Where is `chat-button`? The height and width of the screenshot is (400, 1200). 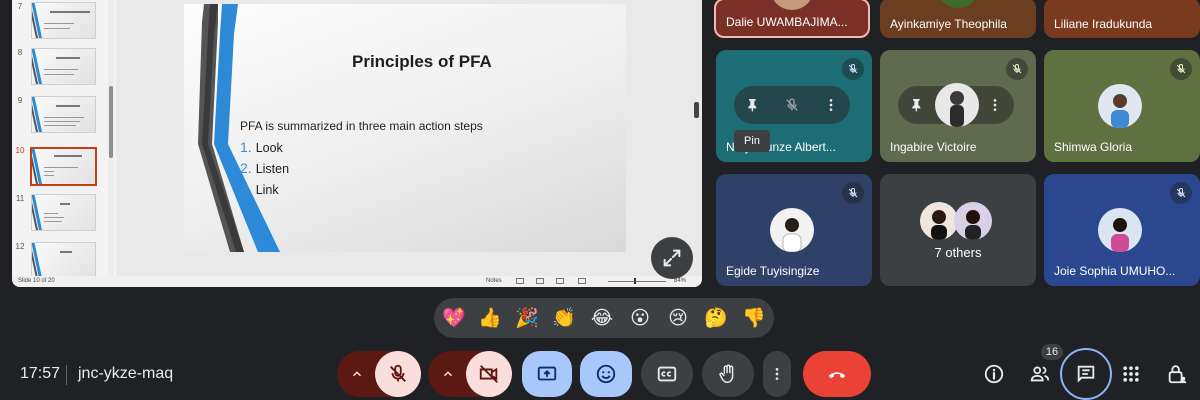 chat-button is located at coordinates (1086, 374).